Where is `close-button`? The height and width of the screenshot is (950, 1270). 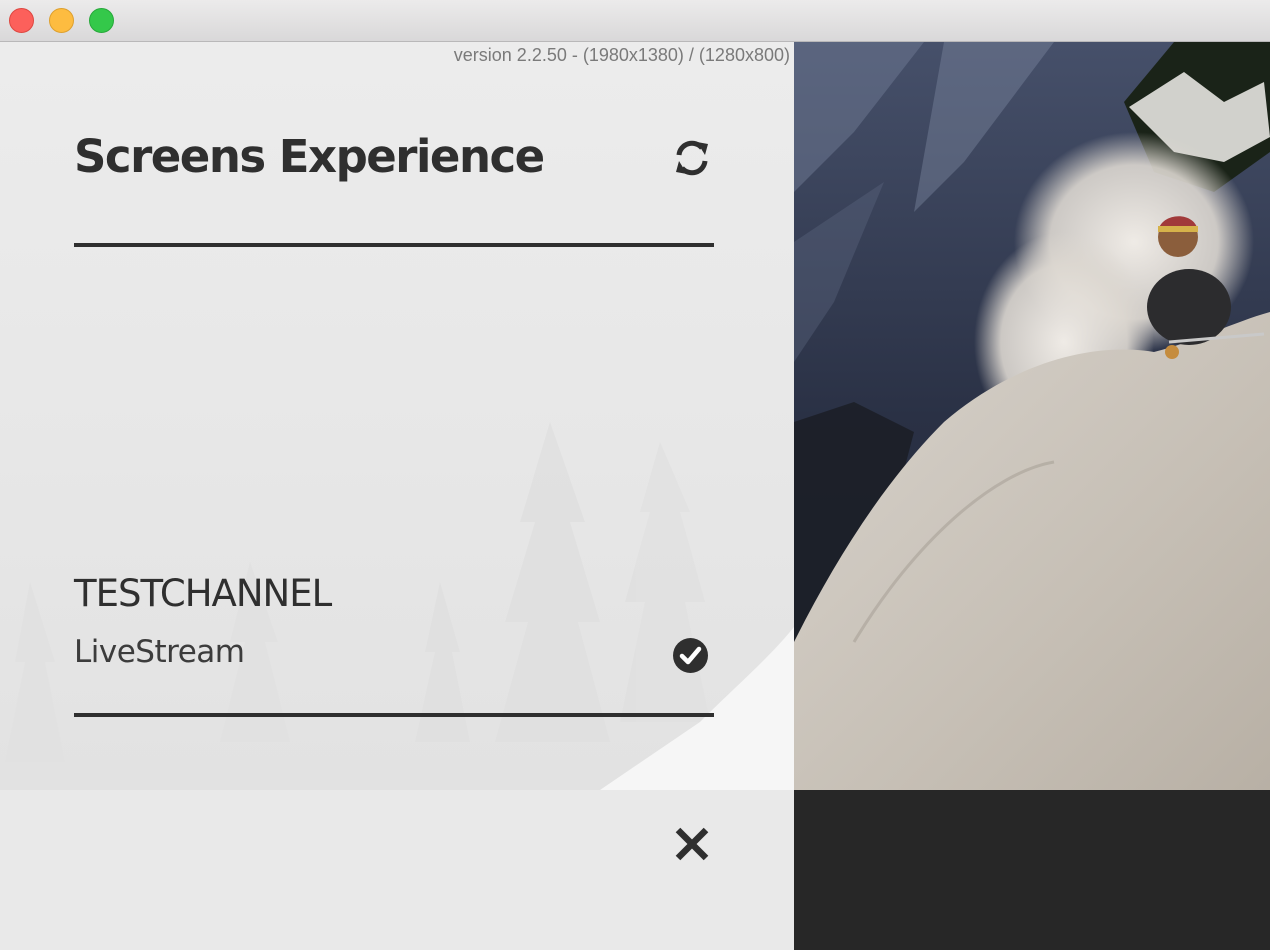 close-button is located at coordinates (692, 844).